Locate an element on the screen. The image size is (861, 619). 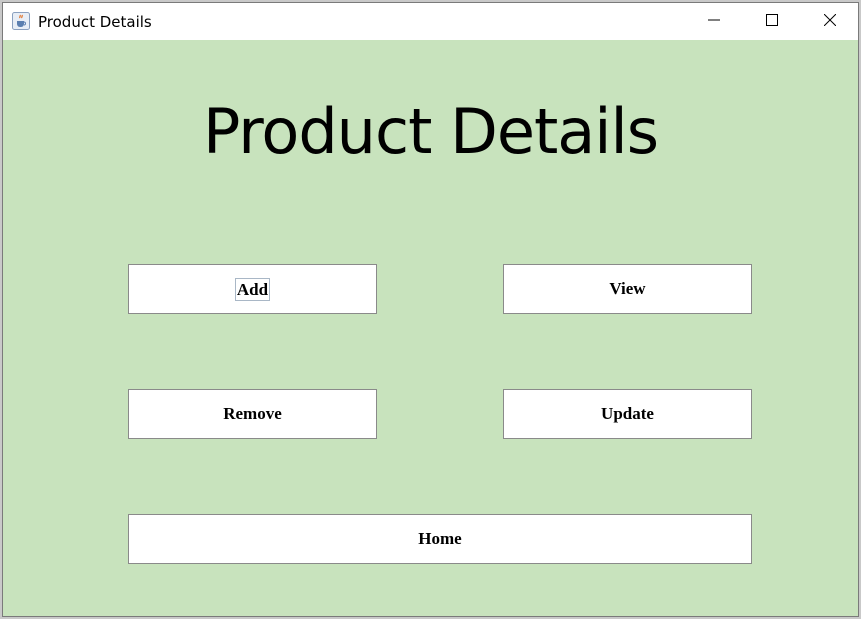
add-button-label: Add is located at coordinates (252, 289).